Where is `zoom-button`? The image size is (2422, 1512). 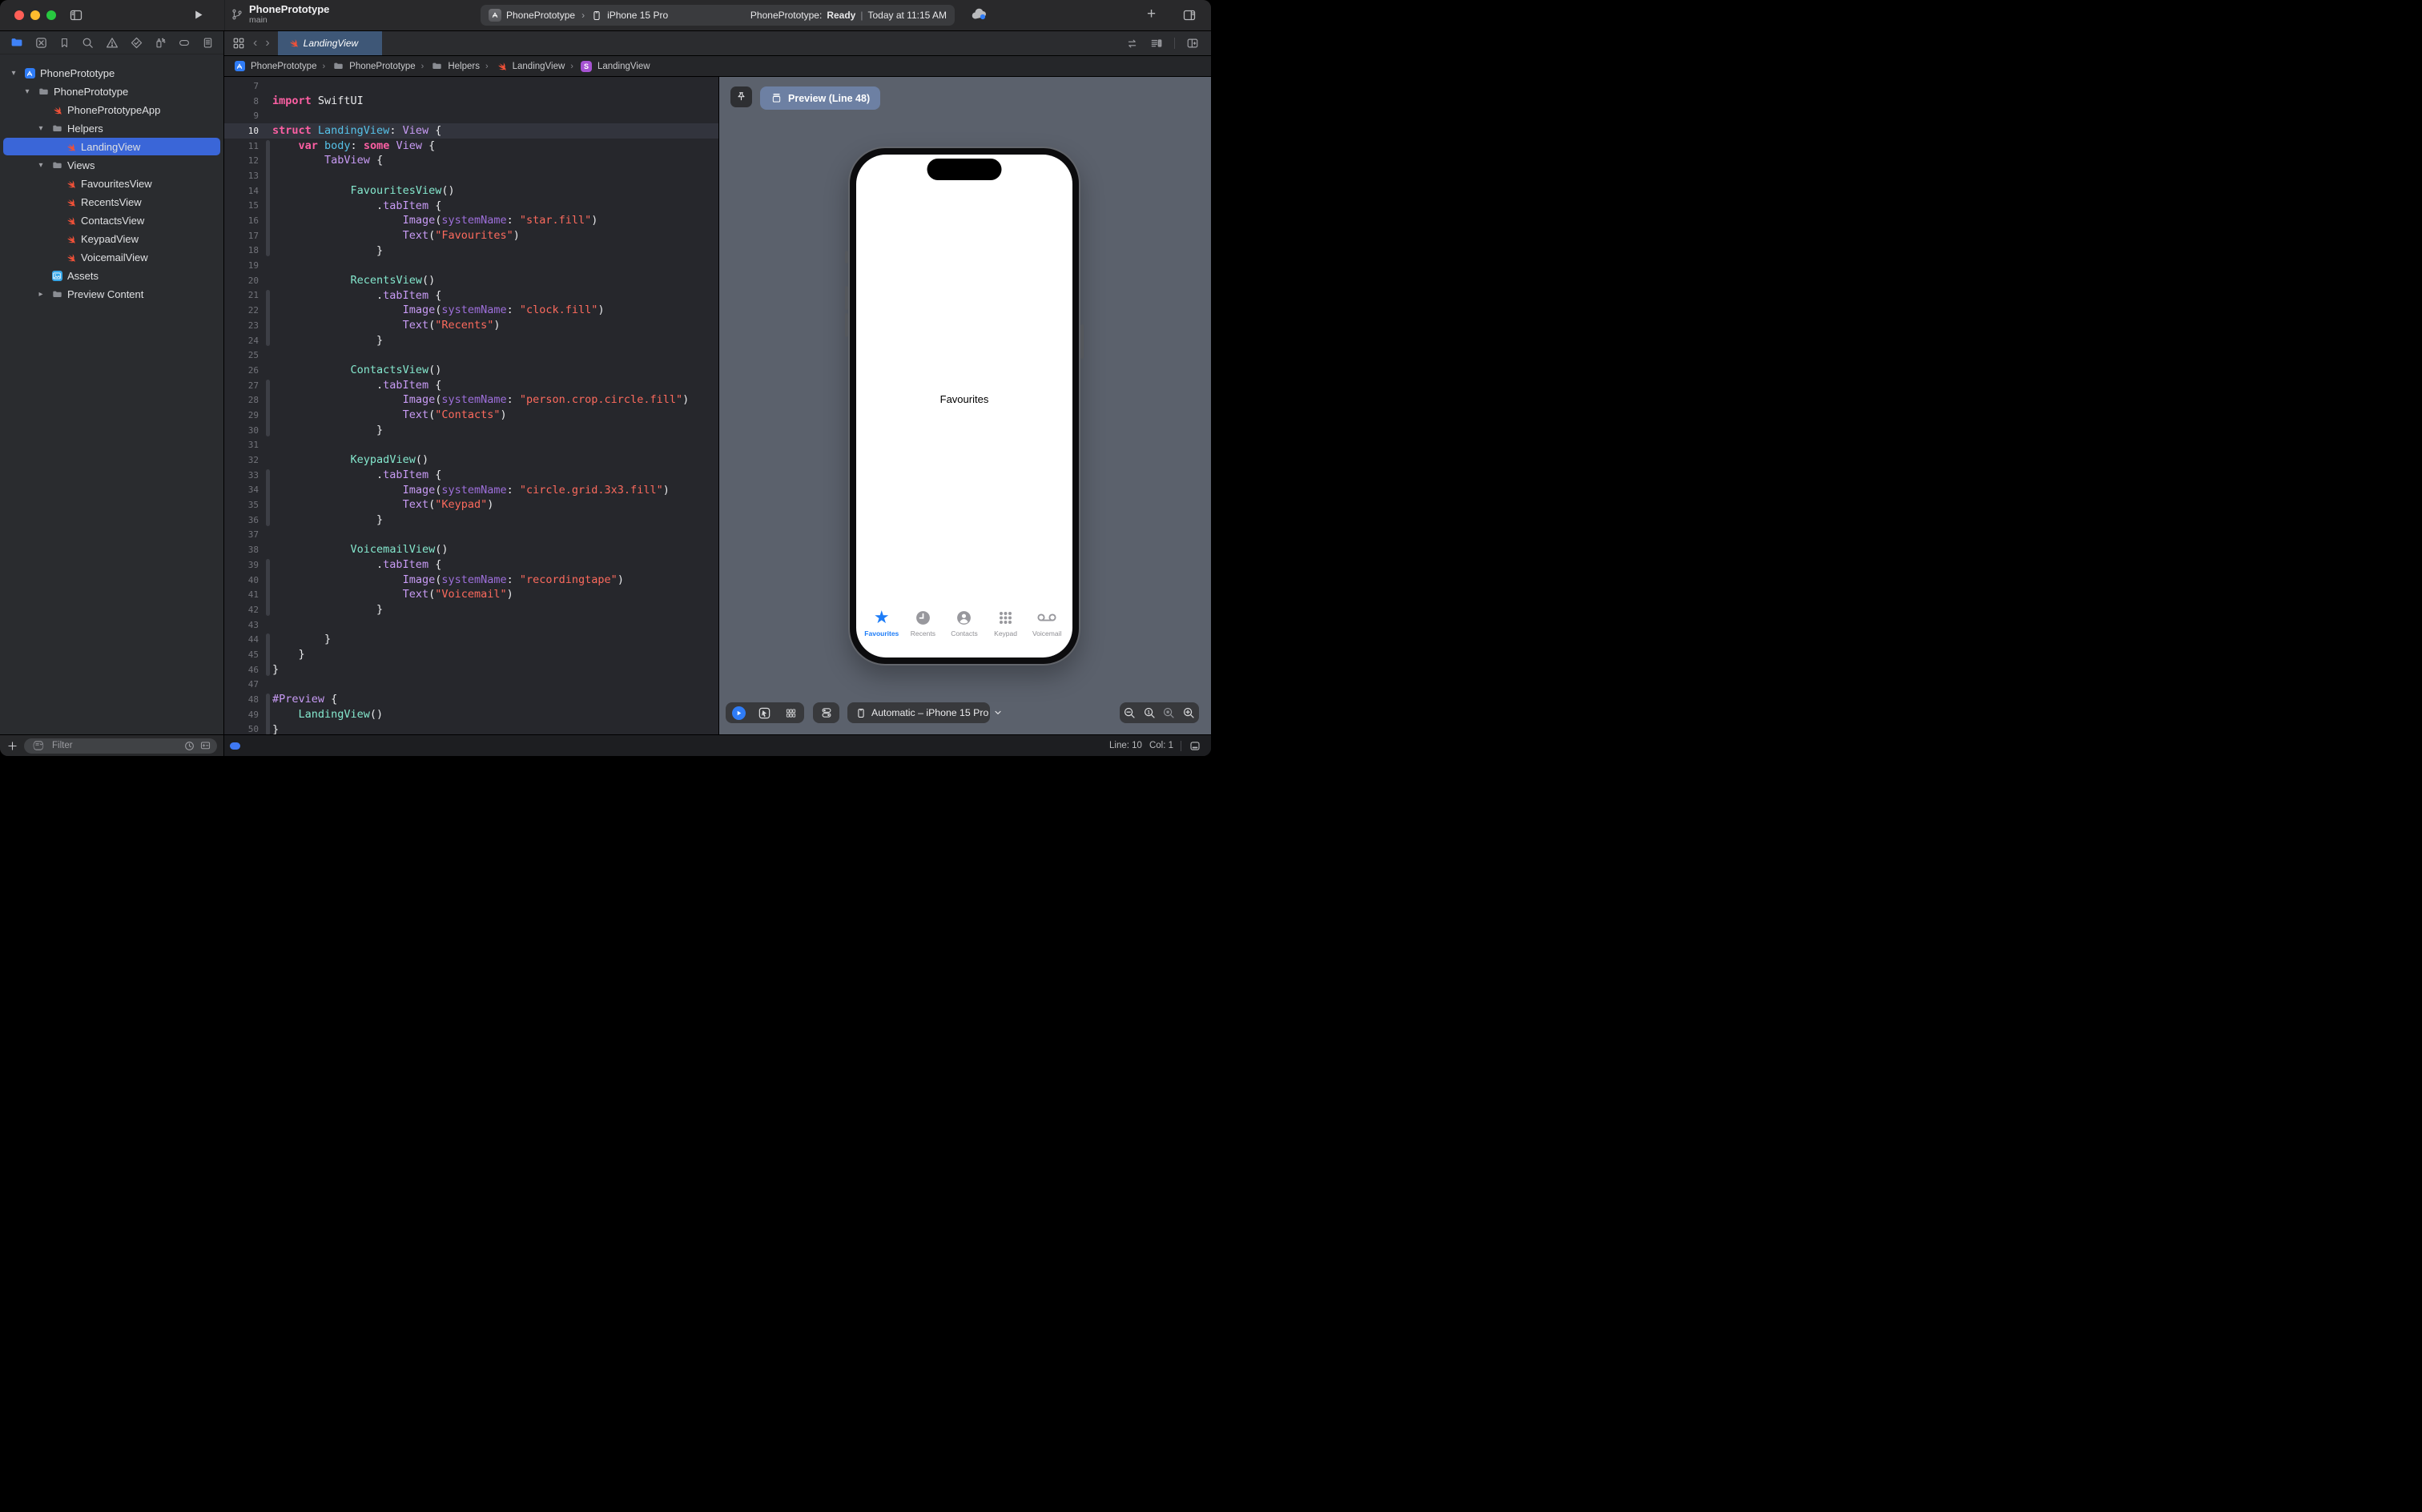
zoom-button is located at coordinates (51, 15).